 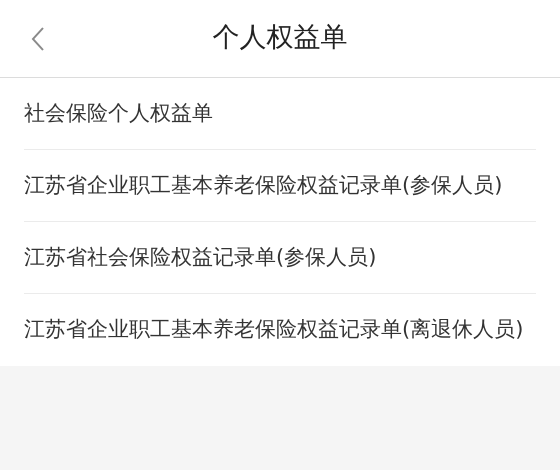 What do you see at coordinates (280, 186) in the screenshot?
I see `list-item: 江苏省企业职工基本养老保险权益记录单(参保人员)` at bounding box center [280, 186].